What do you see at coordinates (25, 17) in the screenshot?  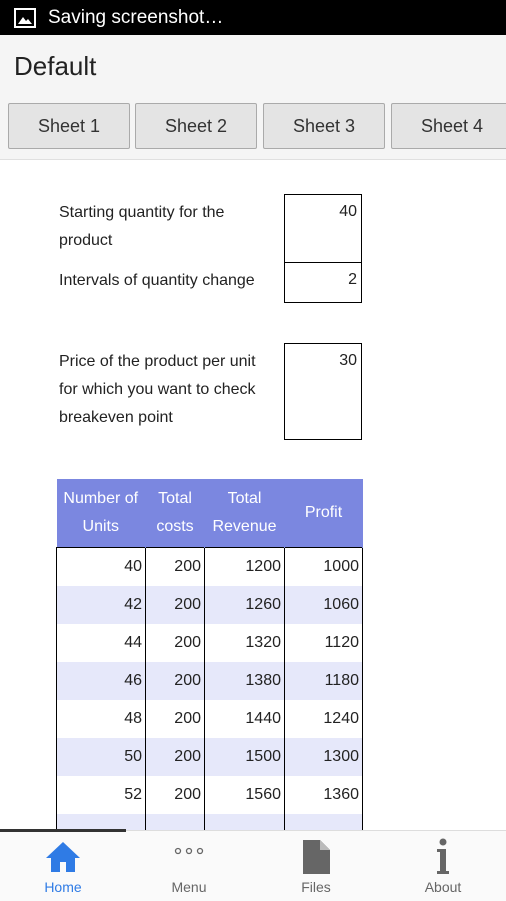 I see `image-icon` at bounding box center [25, 17].